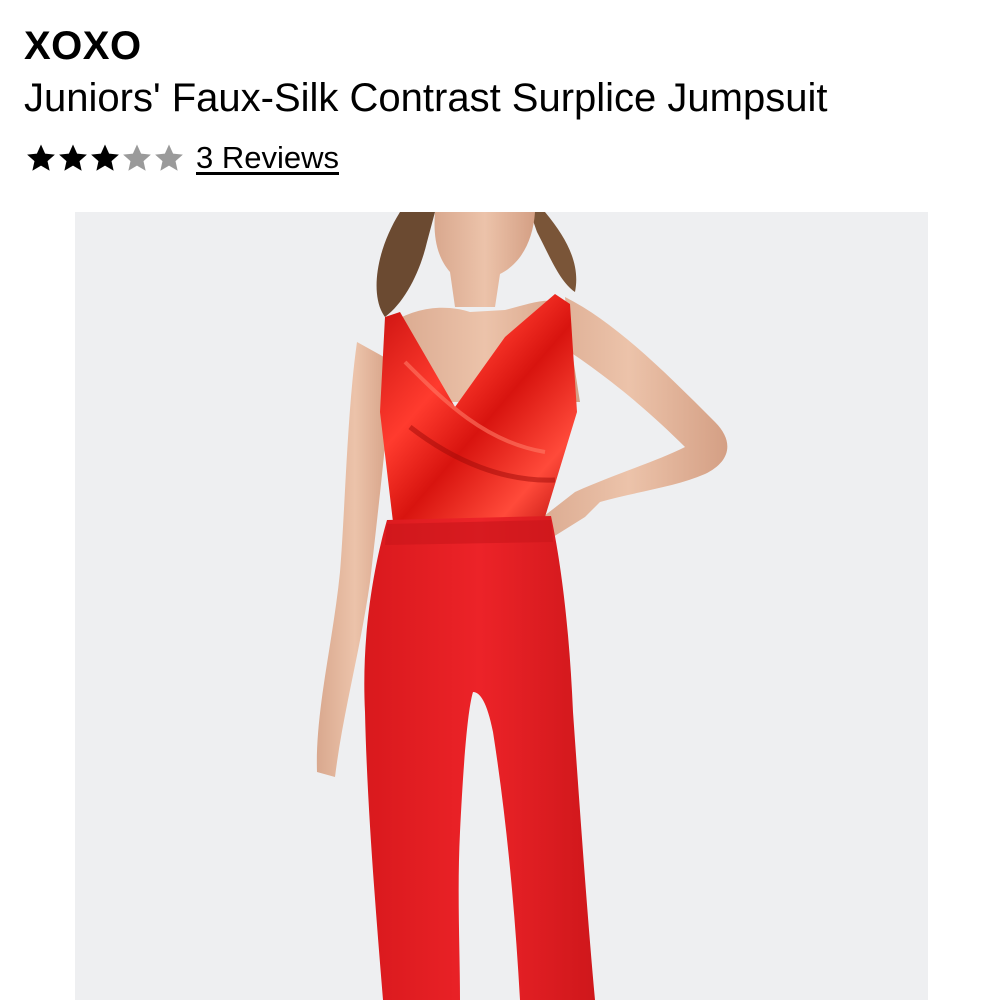 The width and height of the screenshot is (1000, 1000). I want to click on reviews-link: 3 Reviews, so click(267, 158).